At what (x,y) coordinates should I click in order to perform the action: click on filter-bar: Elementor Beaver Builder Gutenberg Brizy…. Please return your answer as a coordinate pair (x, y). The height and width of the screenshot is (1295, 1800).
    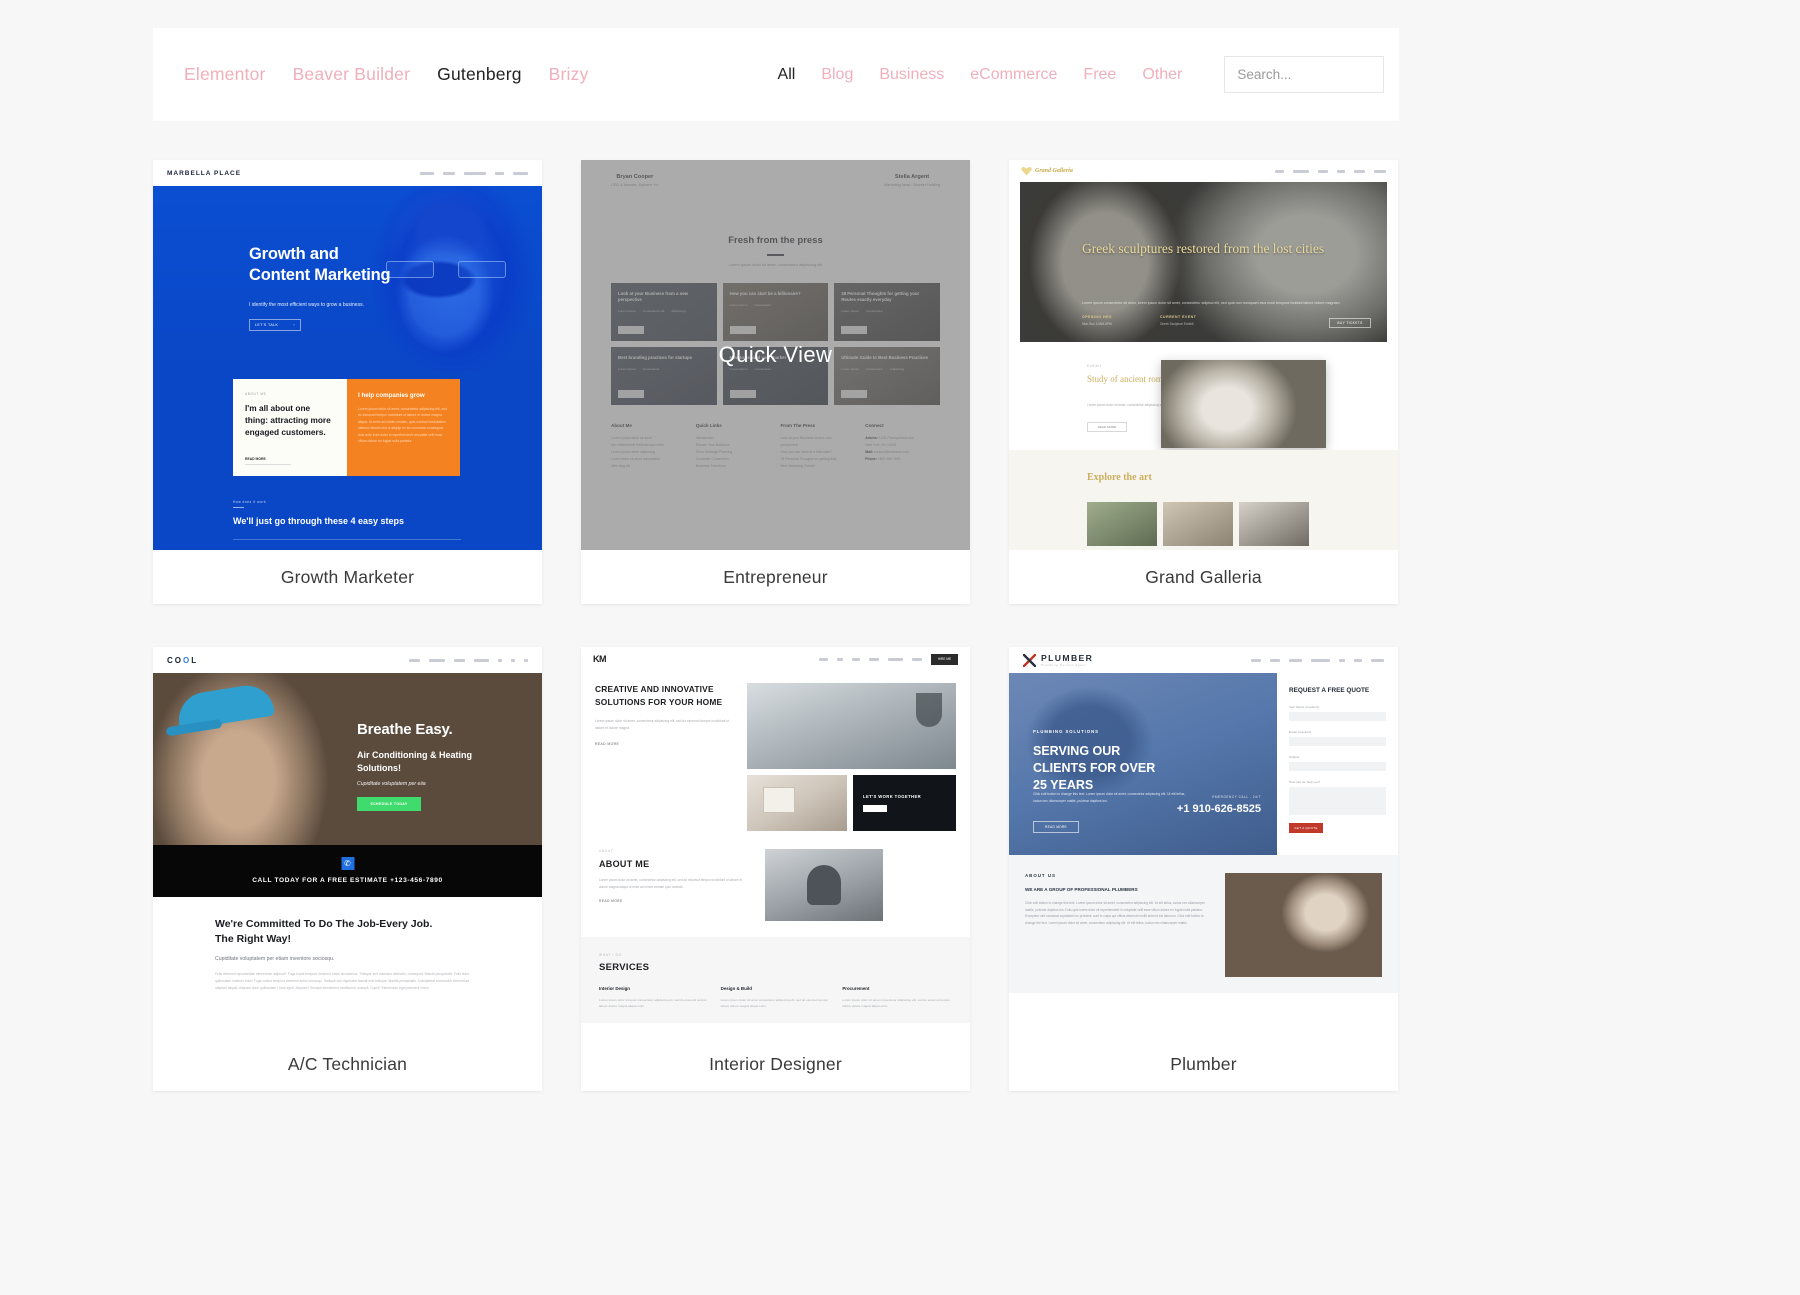
    Looking at the image, I should click on (776, 74).